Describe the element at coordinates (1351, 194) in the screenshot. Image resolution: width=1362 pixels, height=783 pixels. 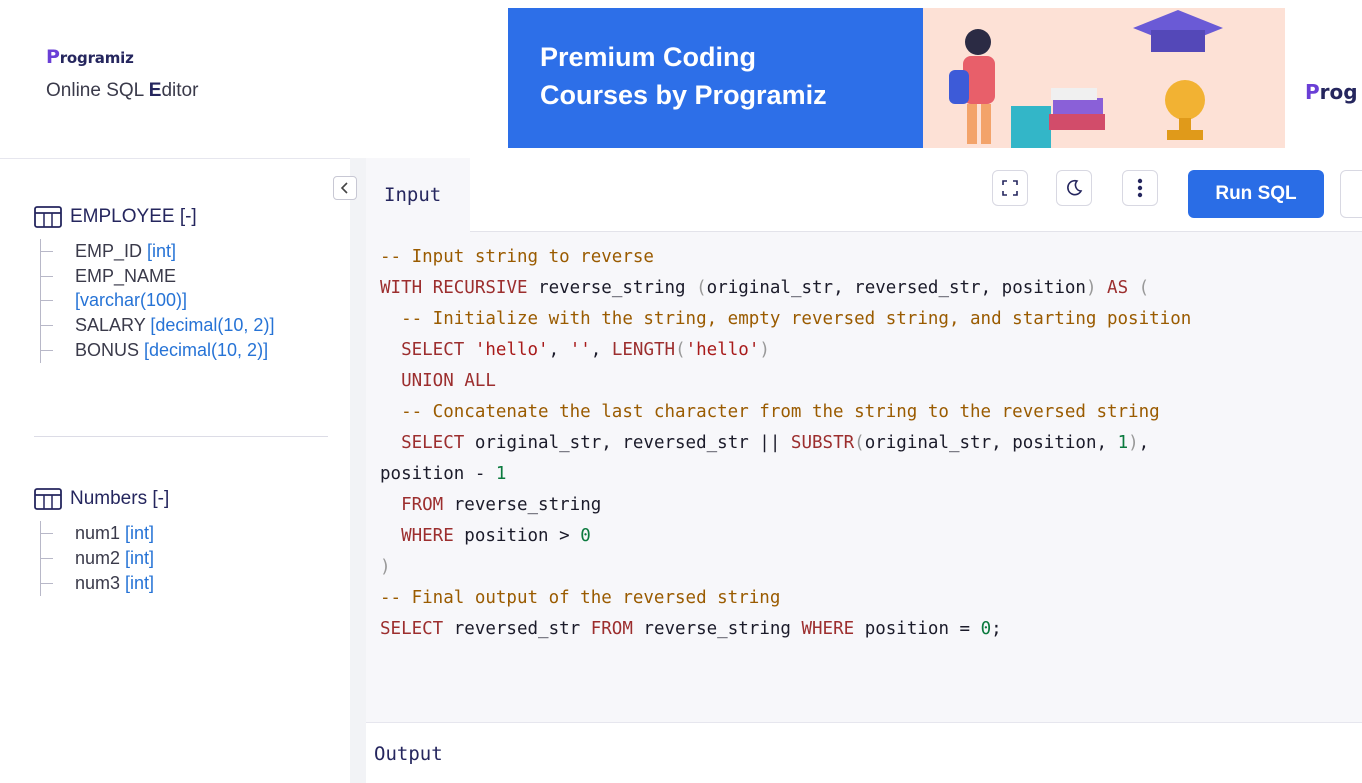
I see `clear-button` at that location.